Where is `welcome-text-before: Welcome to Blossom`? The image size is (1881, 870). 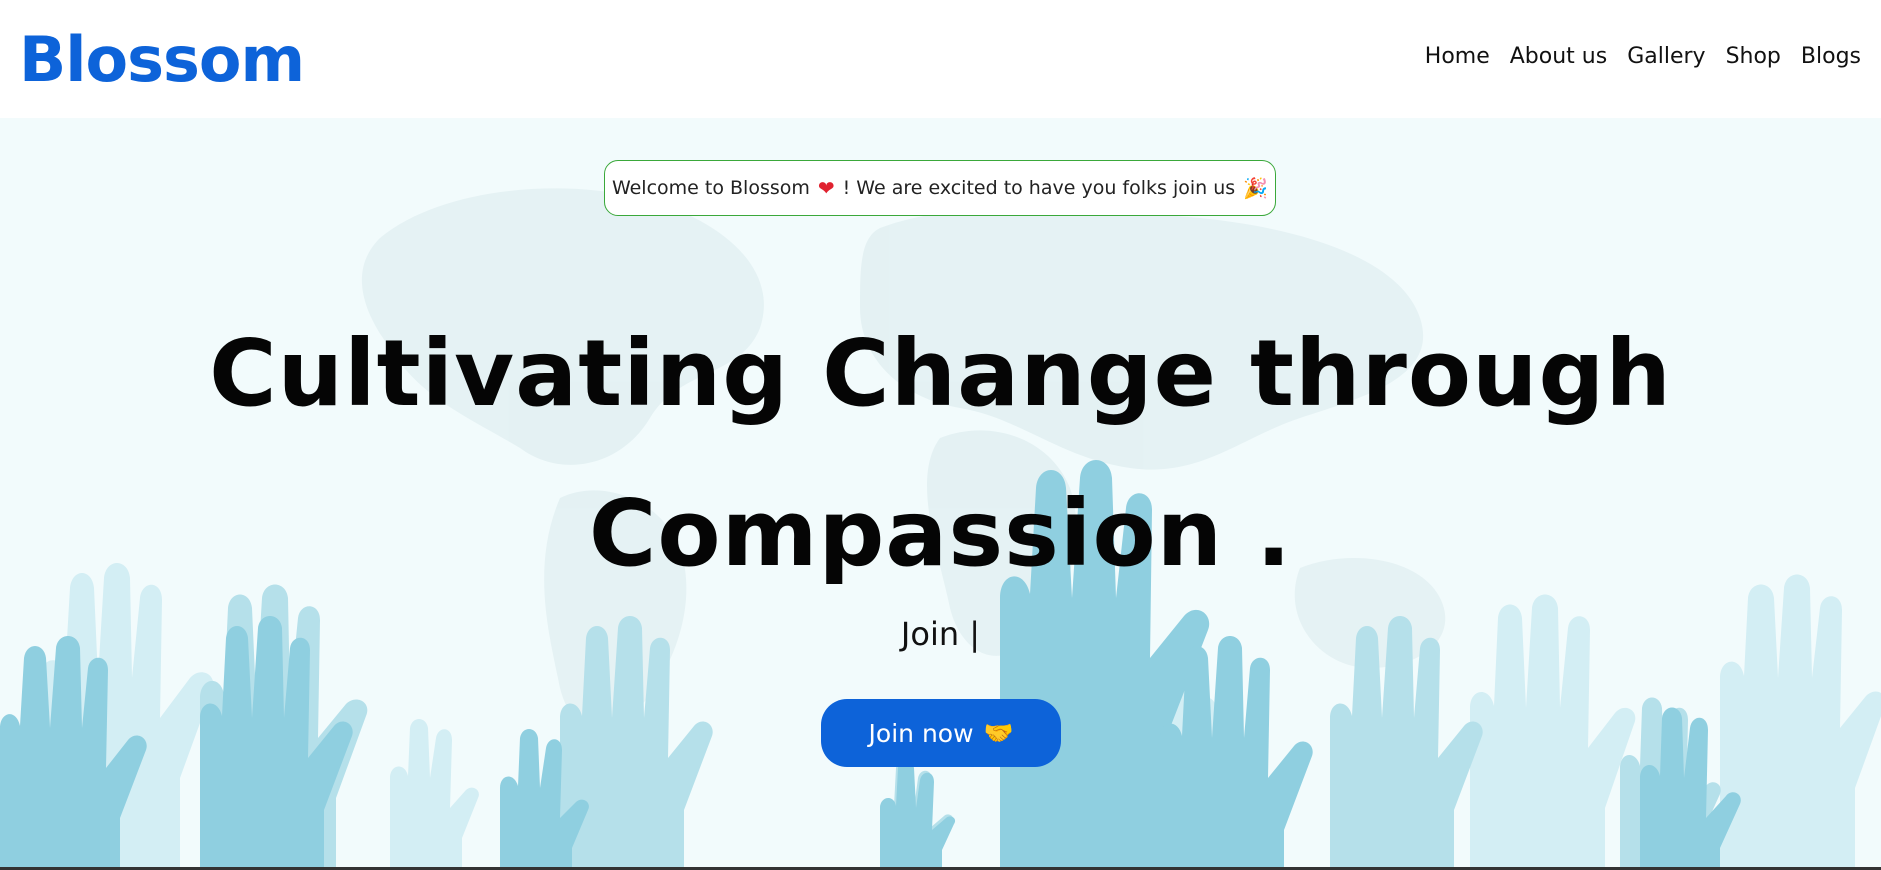
welcome-text-before: Welcome to Blossom is located at coordinates (710, 188).